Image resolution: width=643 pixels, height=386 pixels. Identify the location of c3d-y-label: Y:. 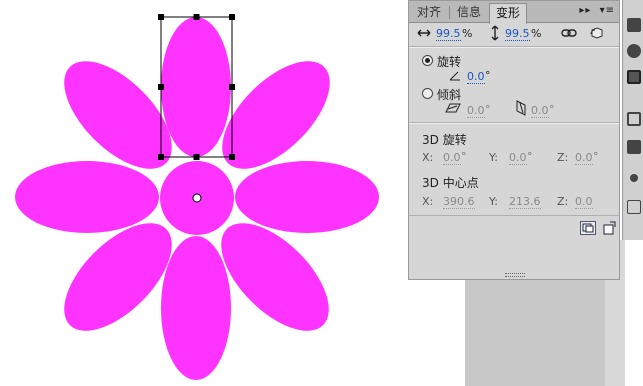
(493, 201).